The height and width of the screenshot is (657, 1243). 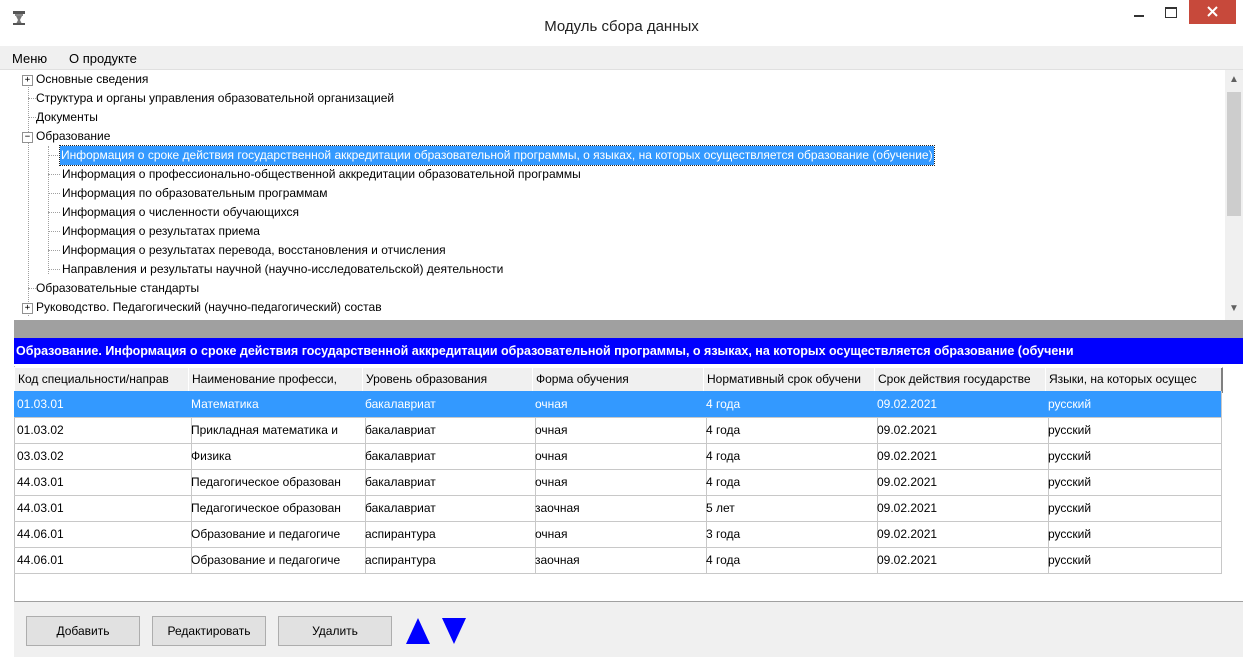 What do you see at coordinates (791, 380) in the screenshot?
I see `column-header-duration: Нормативный срок обучени` at bounding box center [791, 380].